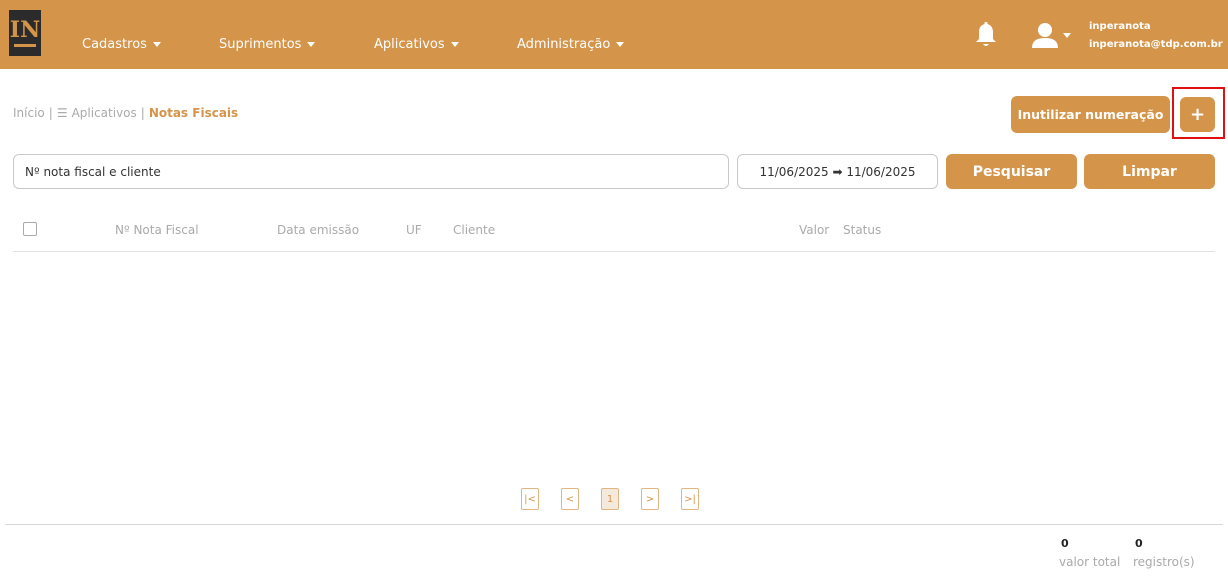 Image resolution: width=1228 pixels, height=578 pixels. Describe the element at coordinates (474, 230) in the screenshot. I see `column-header-cliente: Cliente` at that location.